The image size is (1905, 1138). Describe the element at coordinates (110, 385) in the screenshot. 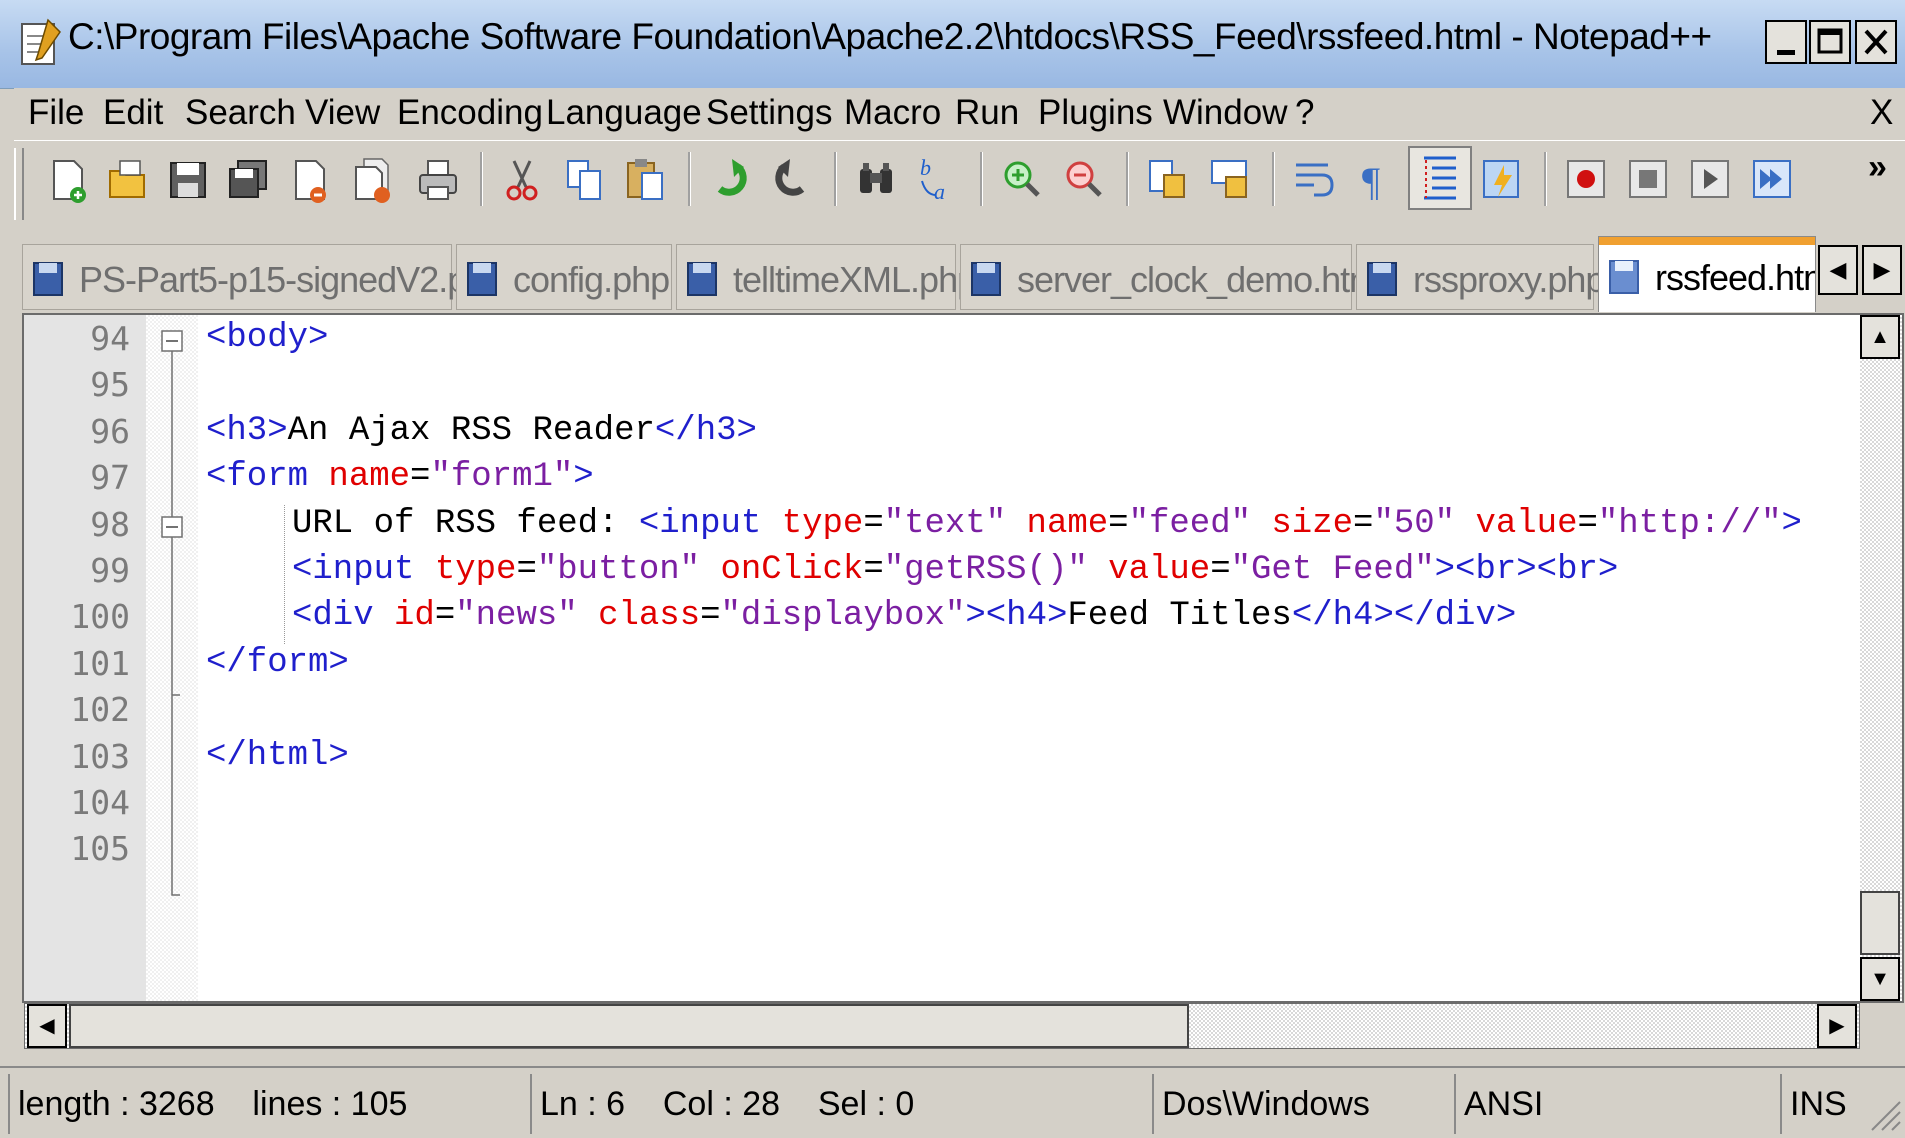

I see `line-number: 95` at that location.